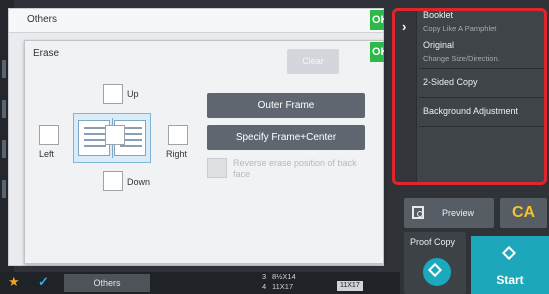 Image resolution: width=549 pixels, height=294 pixels. Describe the element at coordinates (377, 52) in the screenshot. I see `erase-ok-button: OK` at that location.